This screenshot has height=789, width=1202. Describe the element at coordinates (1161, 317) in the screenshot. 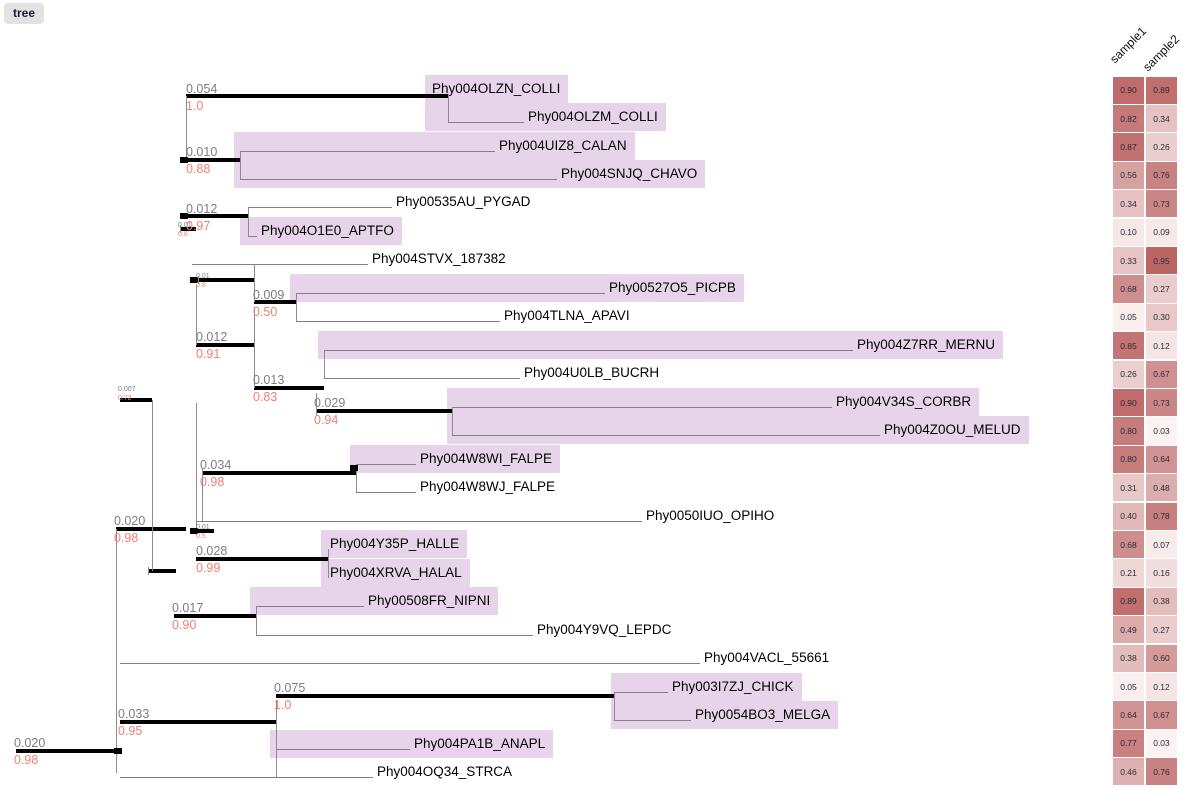

I see `heatmap-cell: 0.30` at that location.